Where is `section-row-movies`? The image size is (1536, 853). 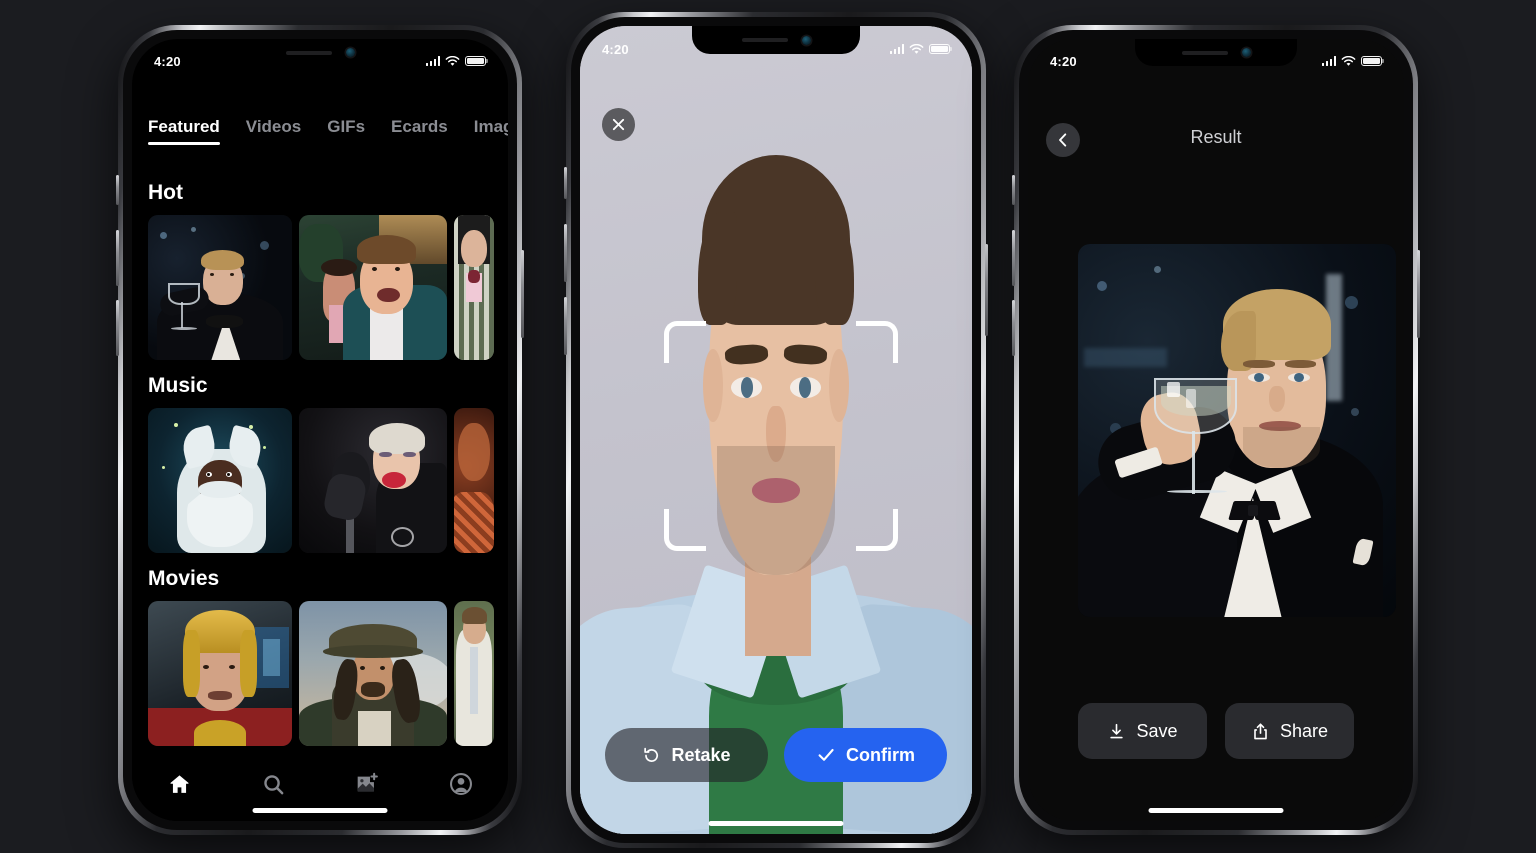 section-row-movies is located at coordinates (320, 673).